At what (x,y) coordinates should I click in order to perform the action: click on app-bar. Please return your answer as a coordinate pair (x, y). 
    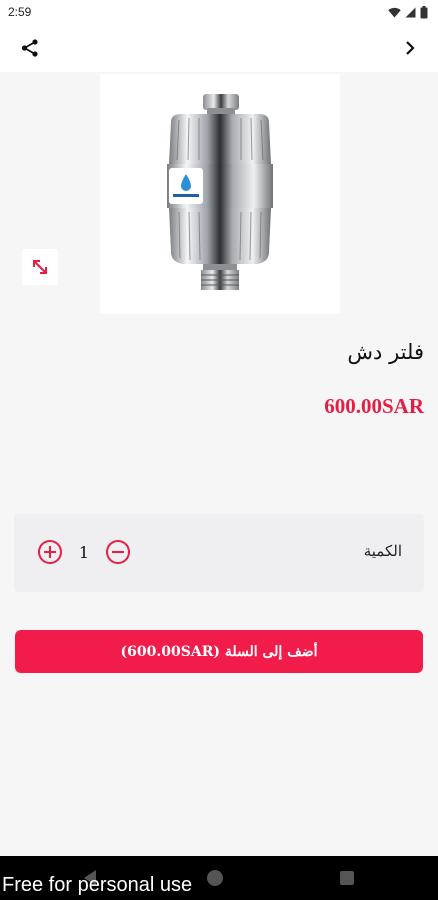
    Looking at the image, I should click on (219, 48).